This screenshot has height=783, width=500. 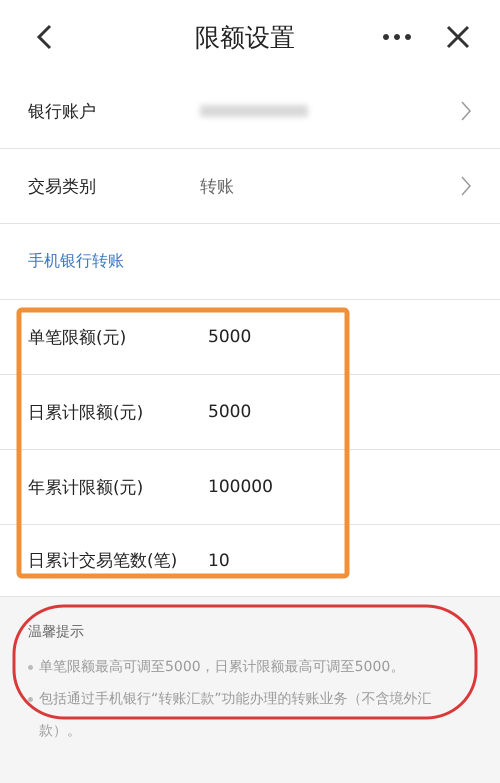 What do you see at coordinates (56, 632) in the screenshot?
I see `tips-title: 温馨提示` at bounding box center [56, 632].